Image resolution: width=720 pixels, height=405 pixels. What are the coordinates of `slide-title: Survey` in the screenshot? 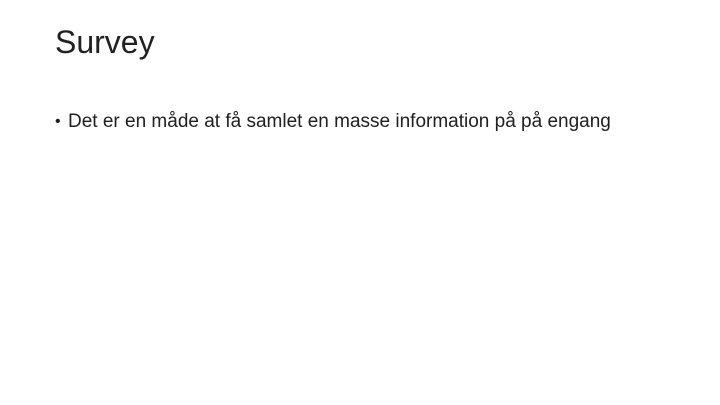 It's located at (105, 42).